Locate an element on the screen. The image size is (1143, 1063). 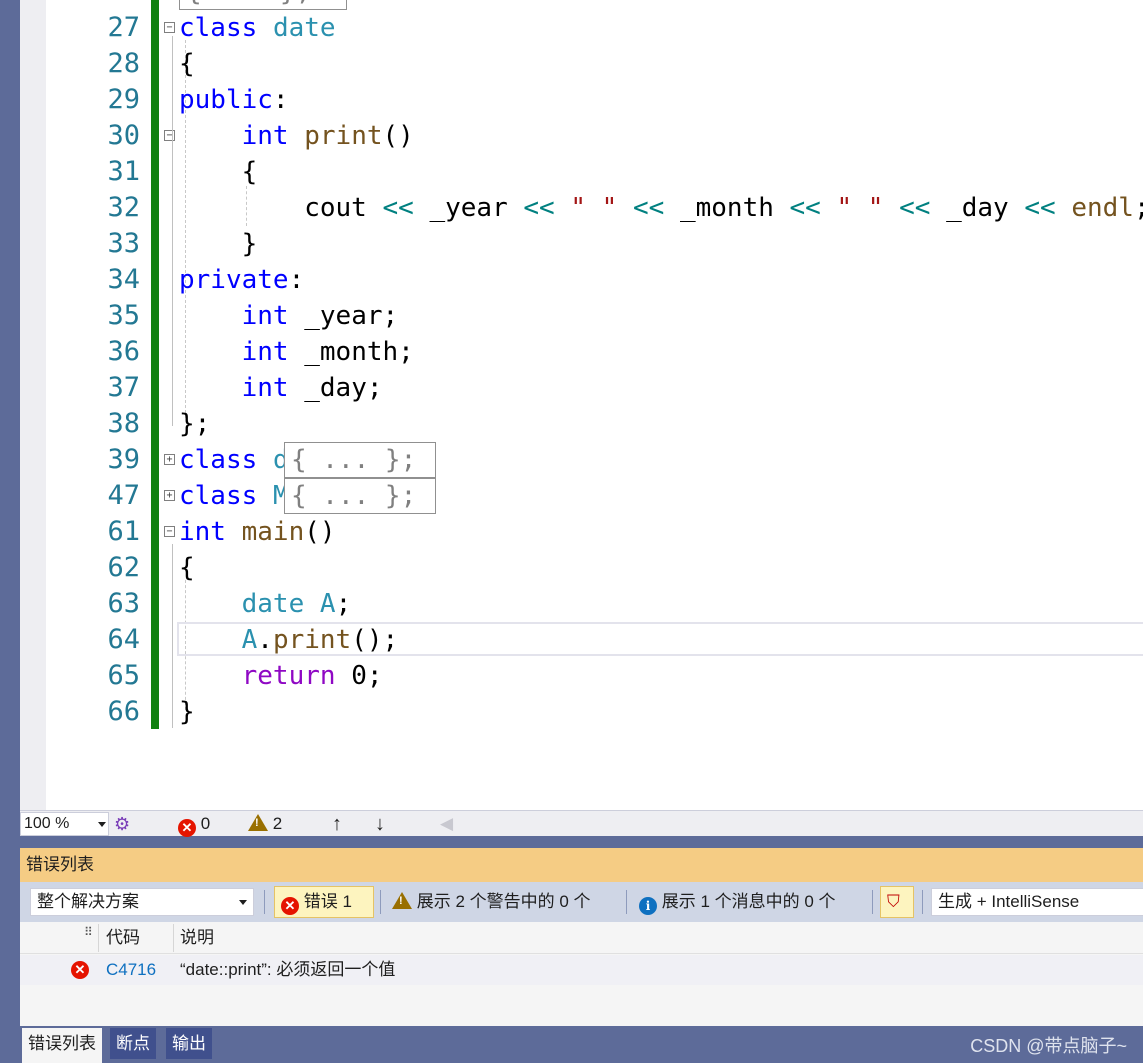
code-line: int _year; is located at coordinates (320, 316).